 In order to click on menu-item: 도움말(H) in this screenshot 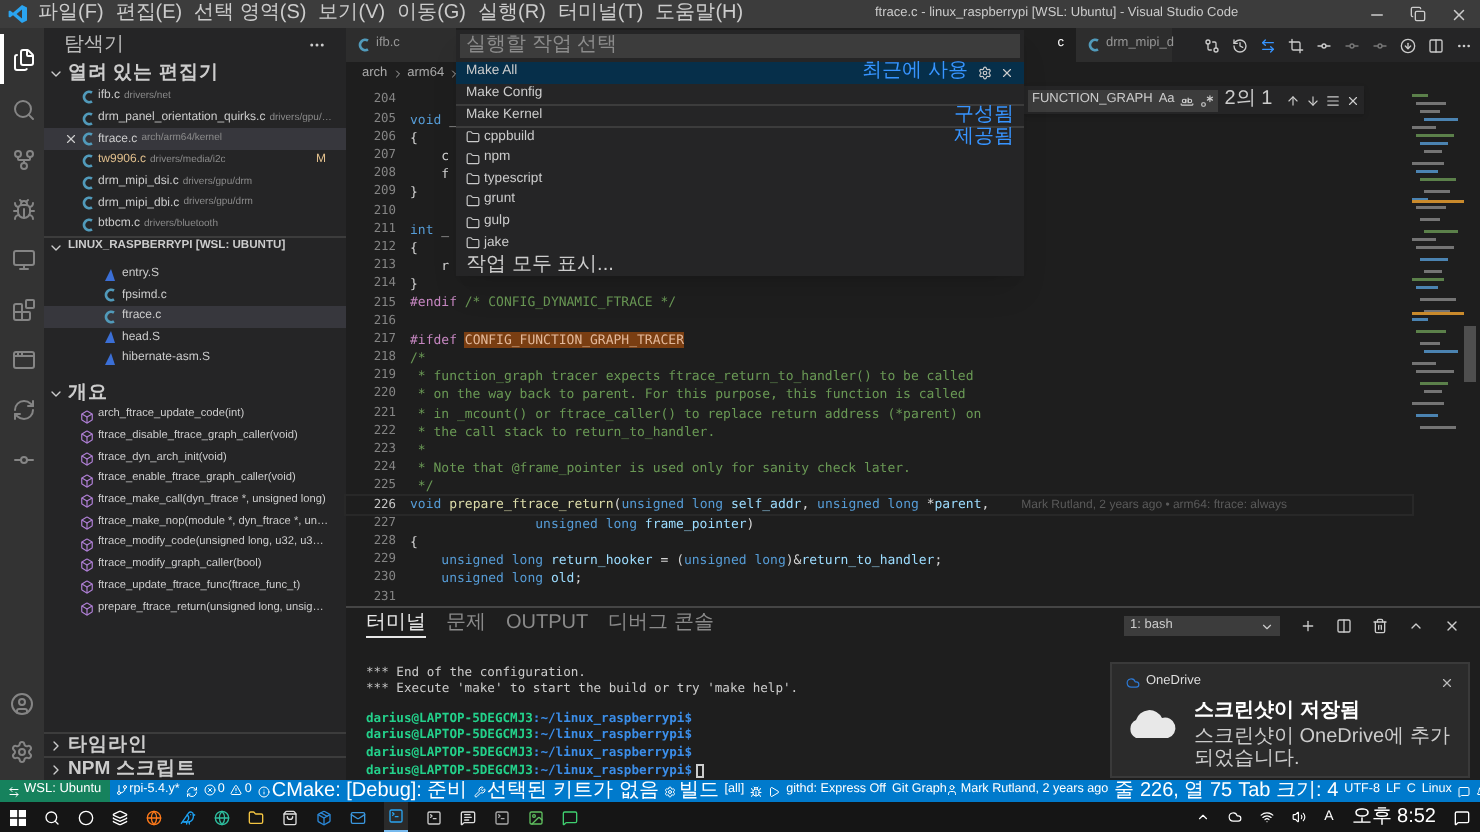, I will do `click(699, 14)`.